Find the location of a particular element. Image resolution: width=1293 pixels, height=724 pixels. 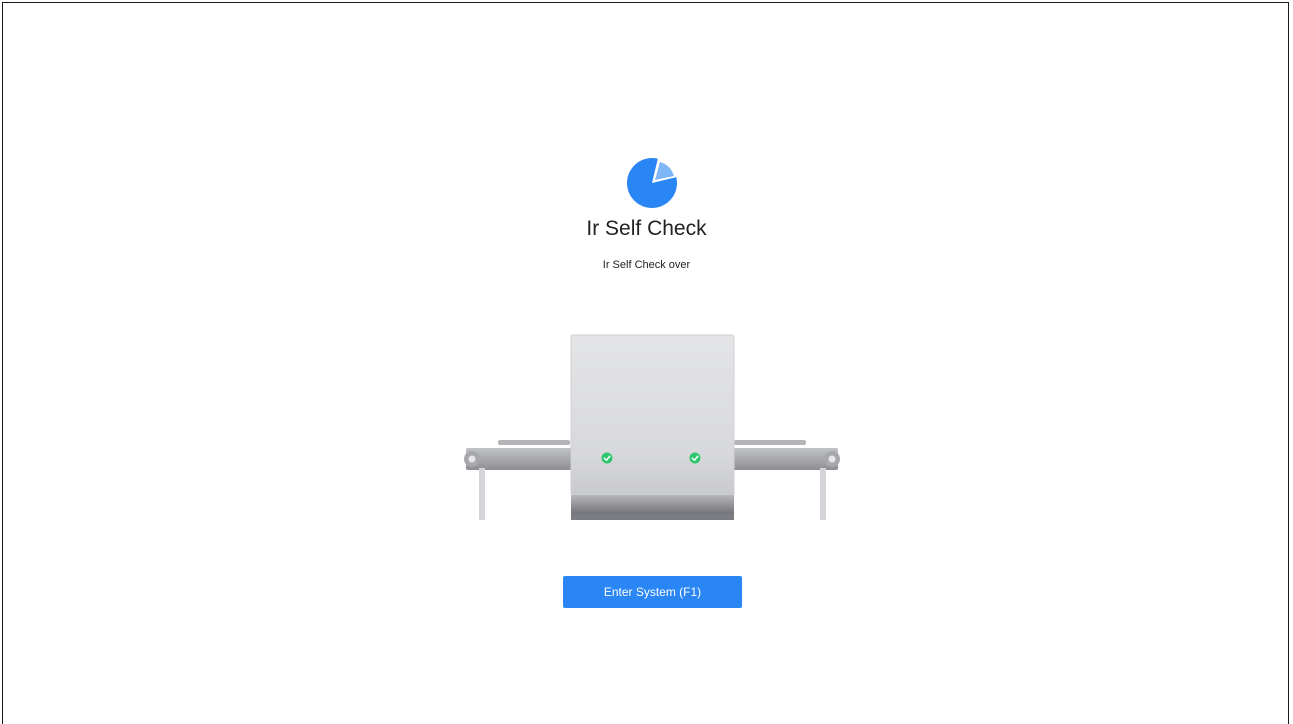

xray-scanner-illustration is located at coordinates (652, 427).